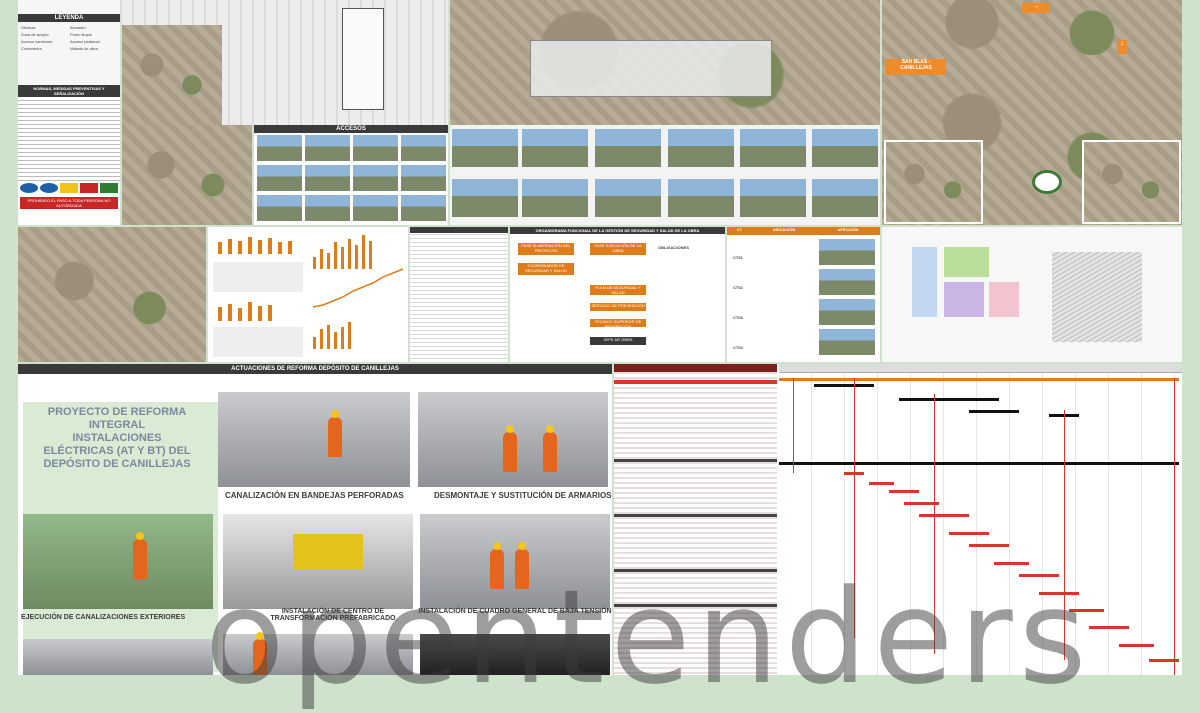  Describe the element at coordinates (314, 495) in the screenshot. I see `caption-canalizacion: CANALIZACIÓN EN BANDEJAS PERFORADAS` at that location.